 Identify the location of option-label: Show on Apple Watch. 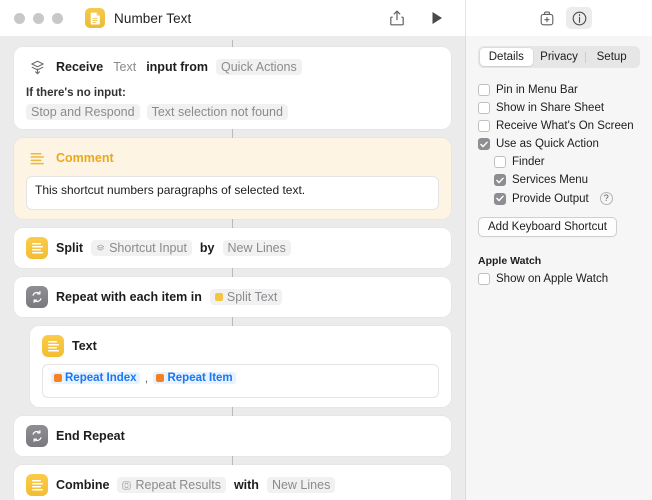
(552, 279).